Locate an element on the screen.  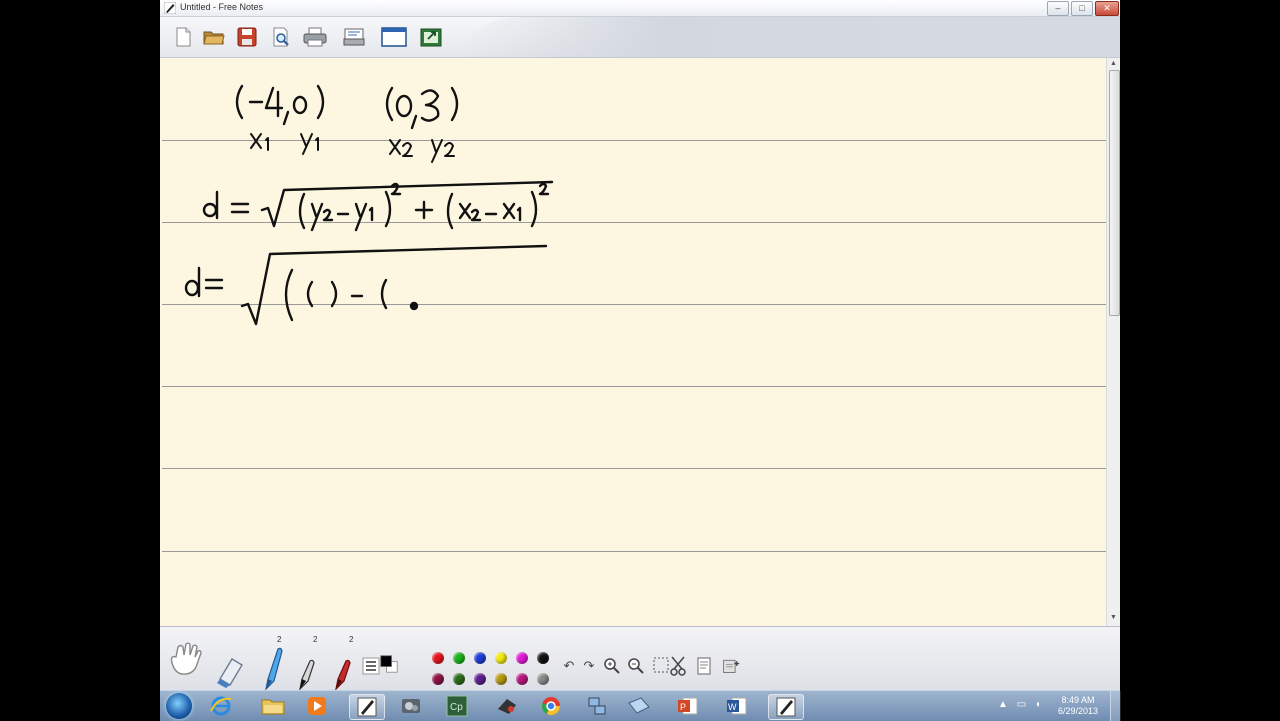
taskbar-powerpoint: P is located at coordinates (688, 706).